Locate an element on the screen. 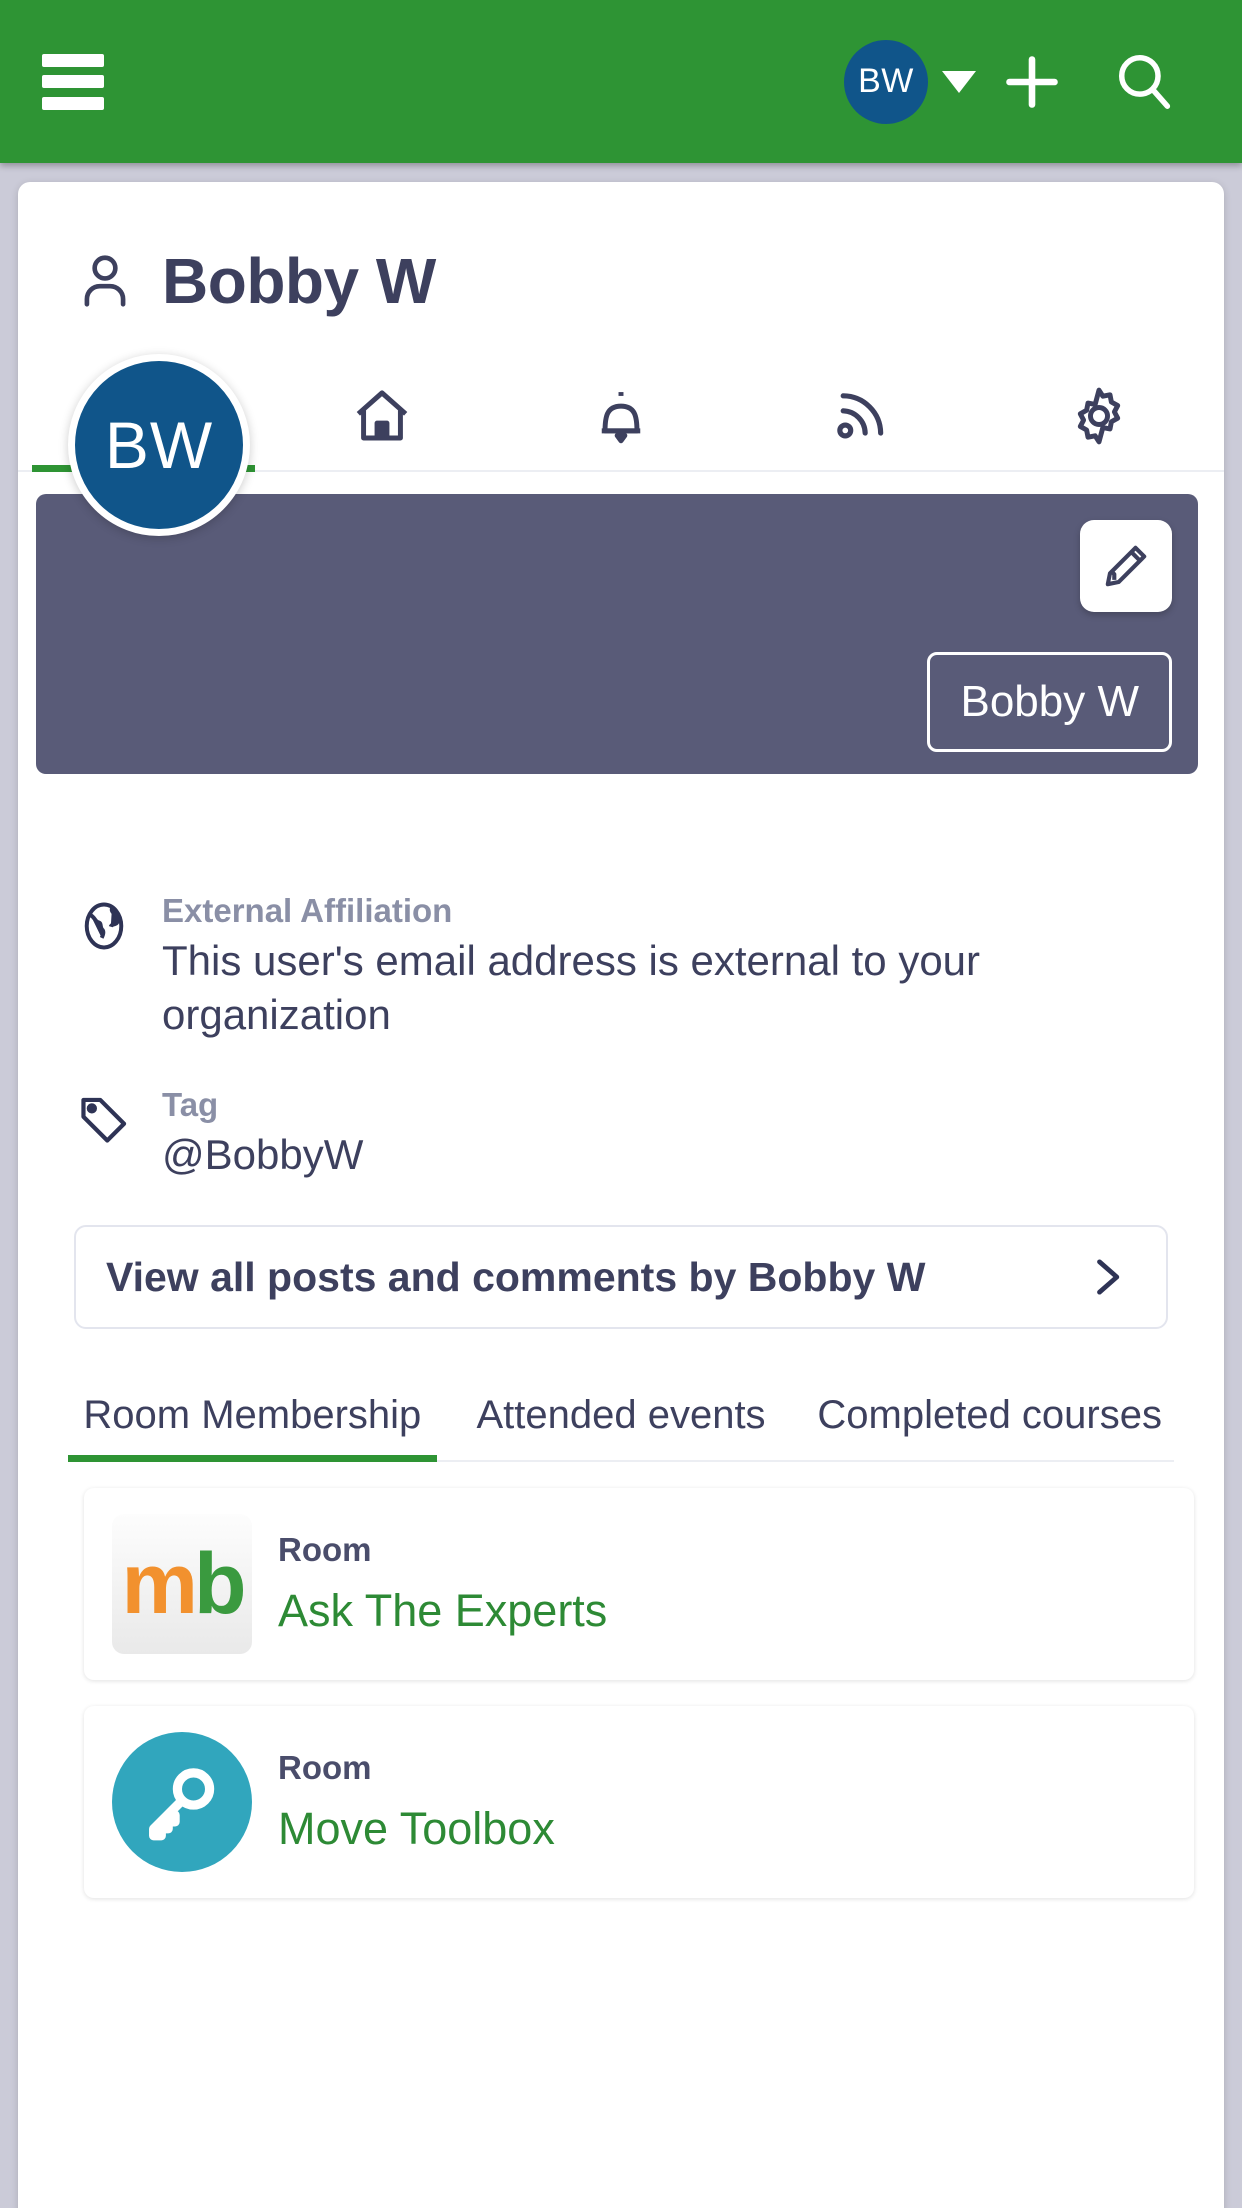  plus-icon is located at coordinates (1032, 81).